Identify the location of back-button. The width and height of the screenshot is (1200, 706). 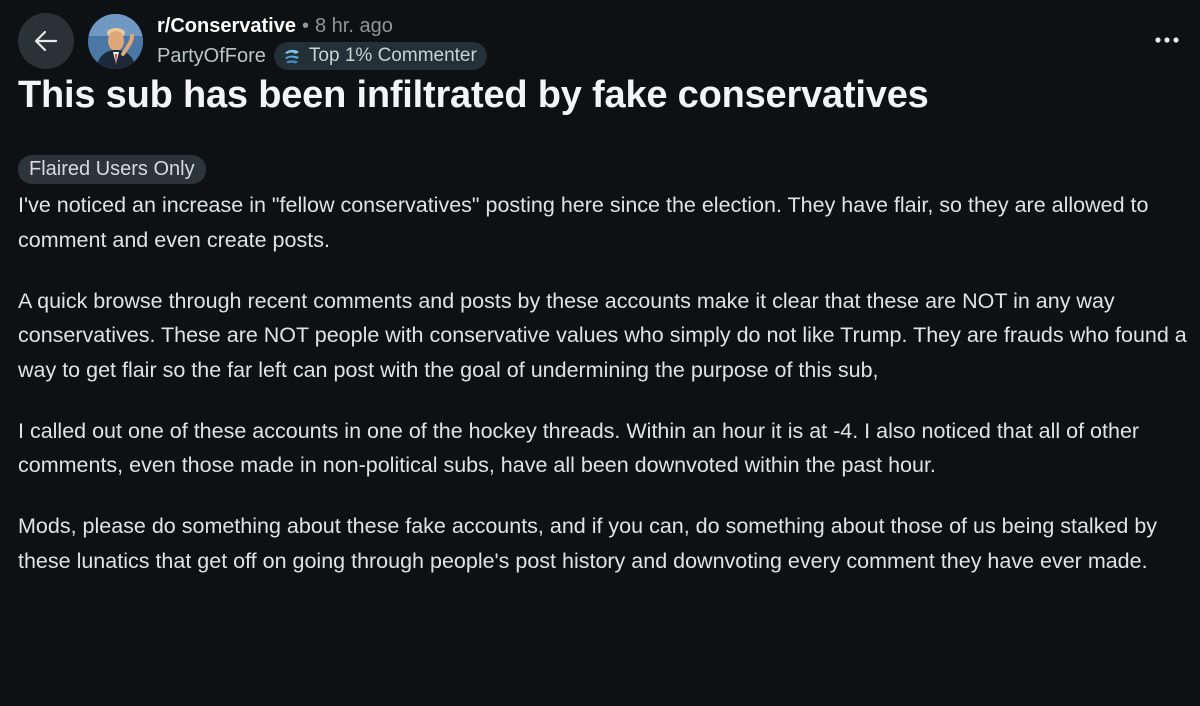
(46, 41).